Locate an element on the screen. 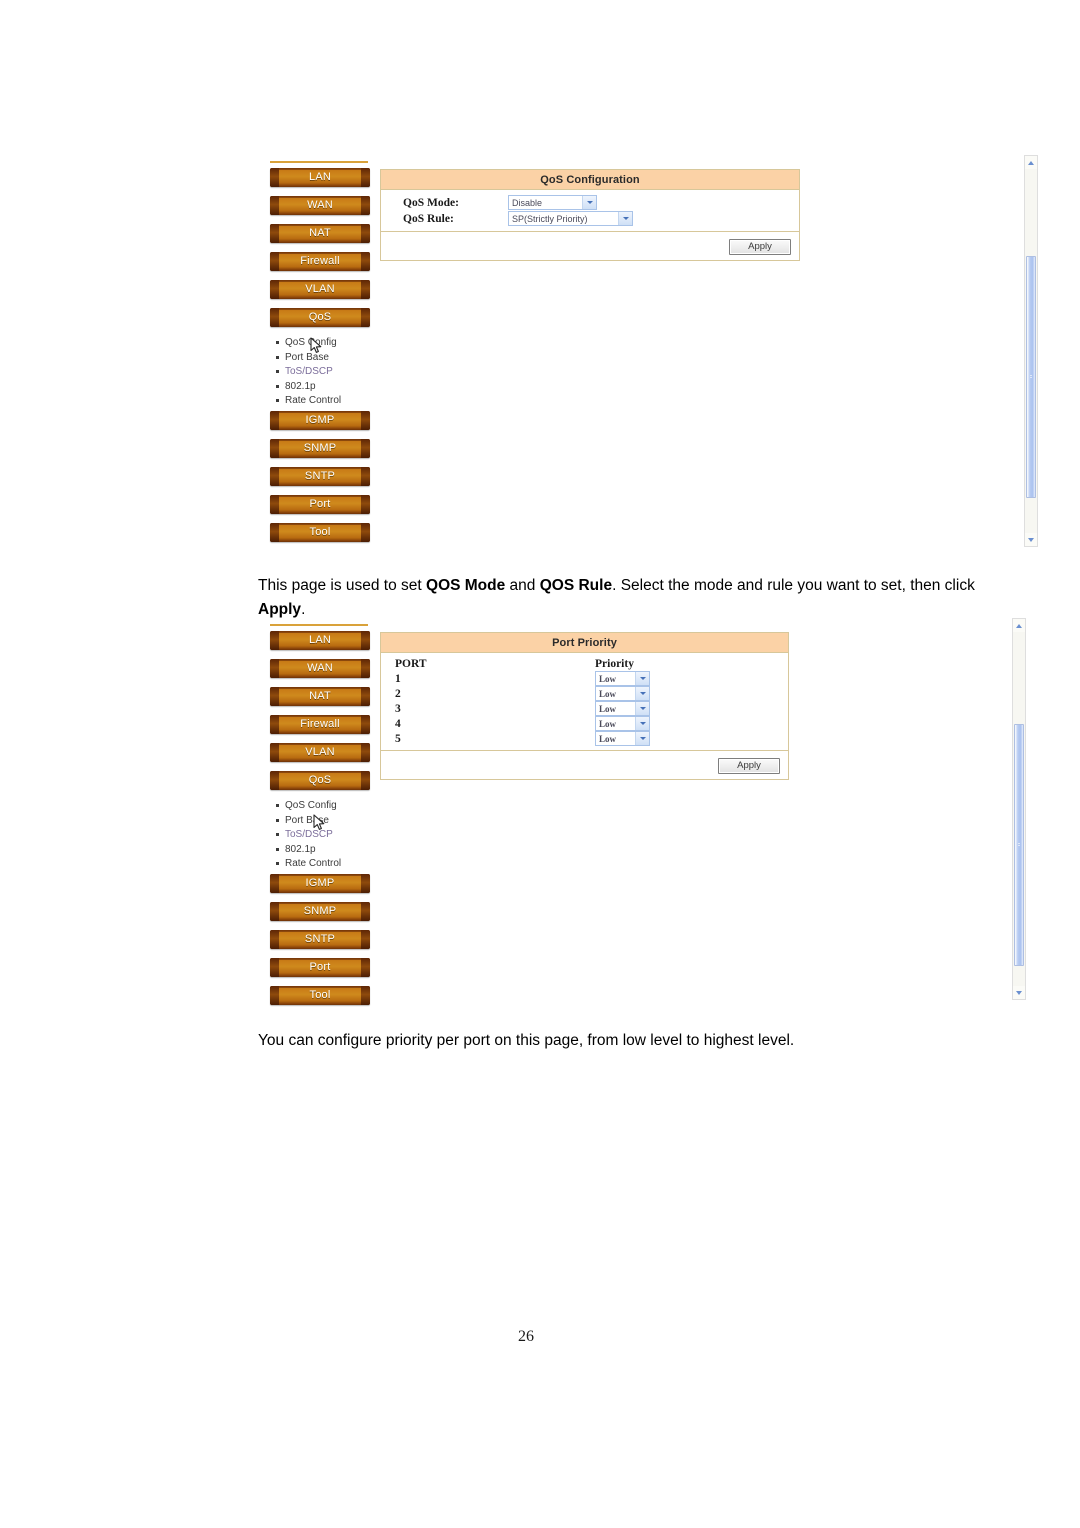 This screenshot has height=1528, width=1080. priority-select-port-3: Low is located at coordinates (622, 708).